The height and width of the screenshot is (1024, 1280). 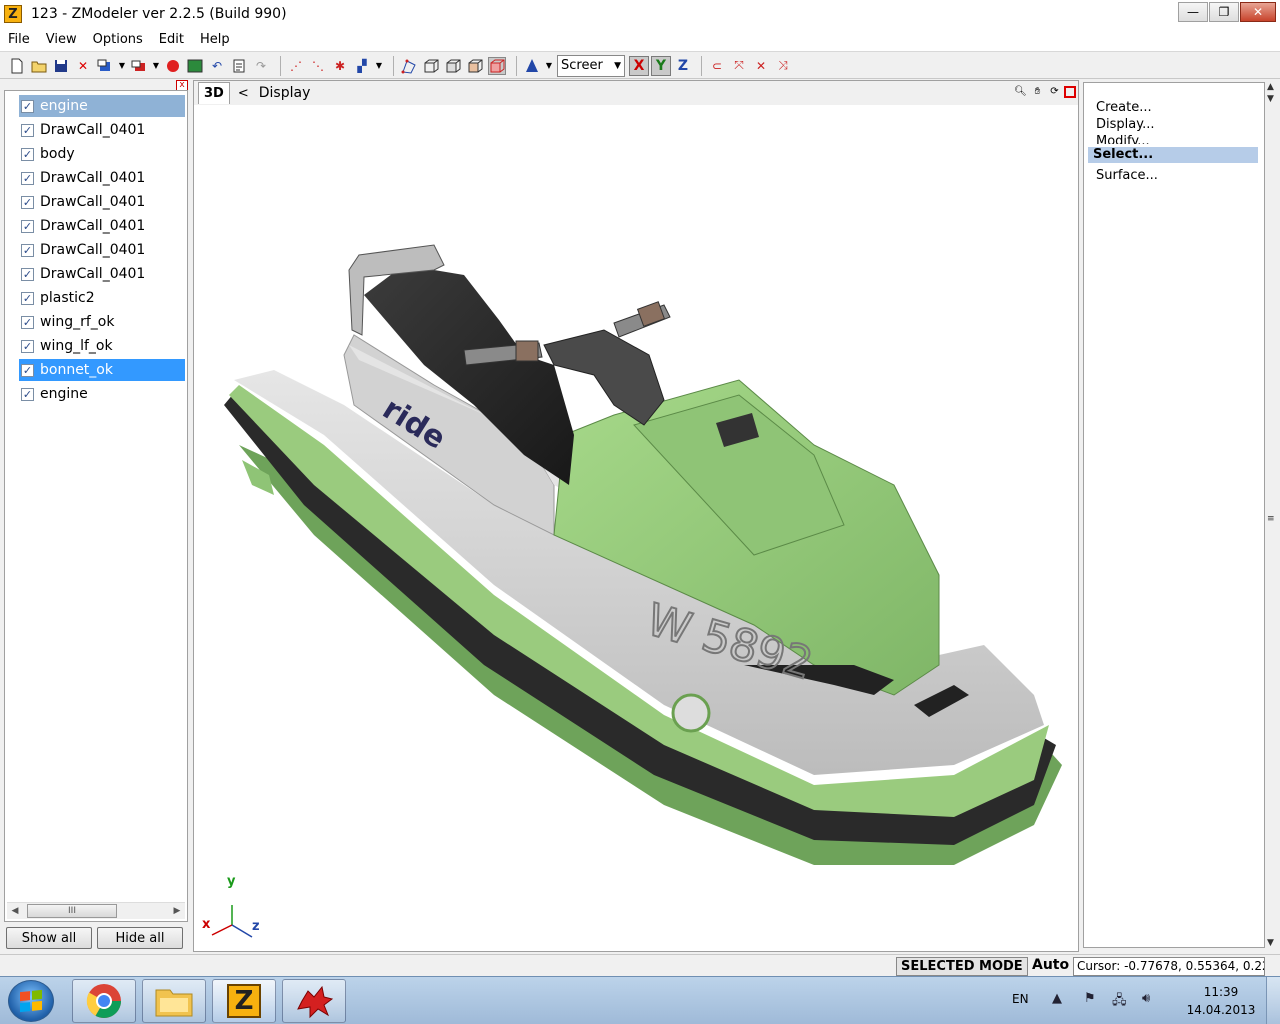 What do you see at coordinates (83, 66) in the screenshot?
I see `delete-icon: ✕` at bounding box center [83, 66].